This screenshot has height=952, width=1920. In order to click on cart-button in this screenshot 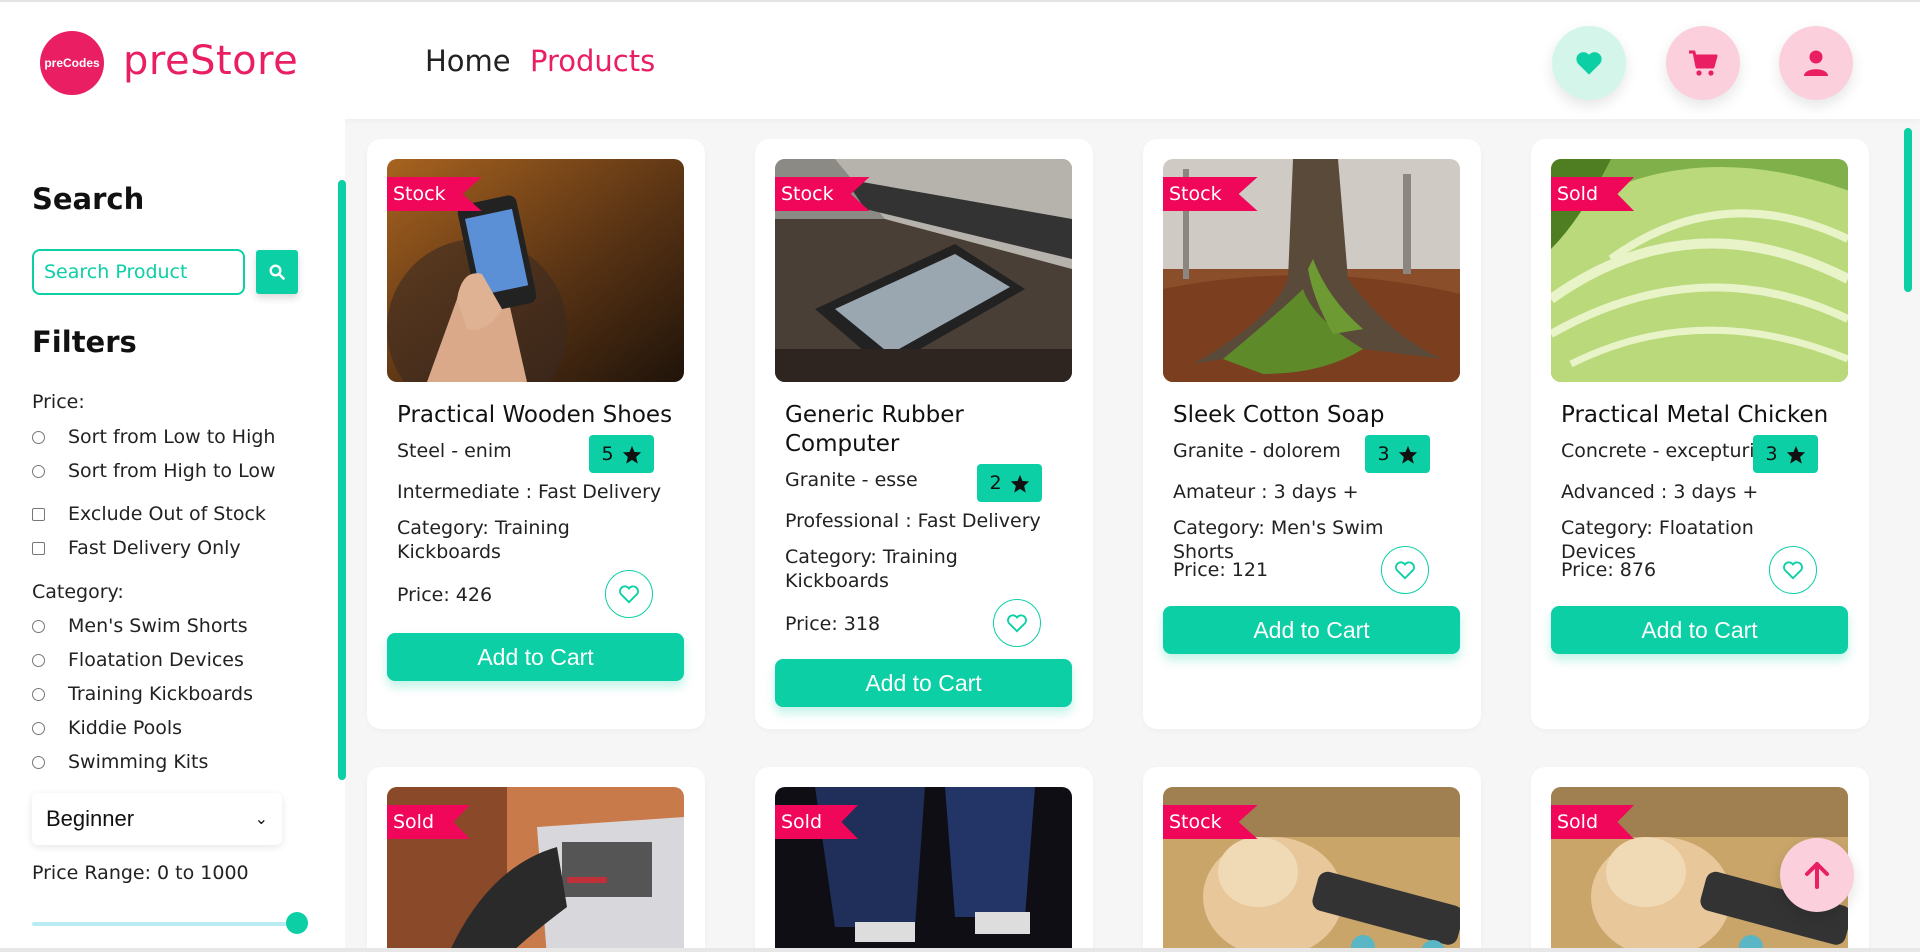, I will do `click(1703, 63)`.